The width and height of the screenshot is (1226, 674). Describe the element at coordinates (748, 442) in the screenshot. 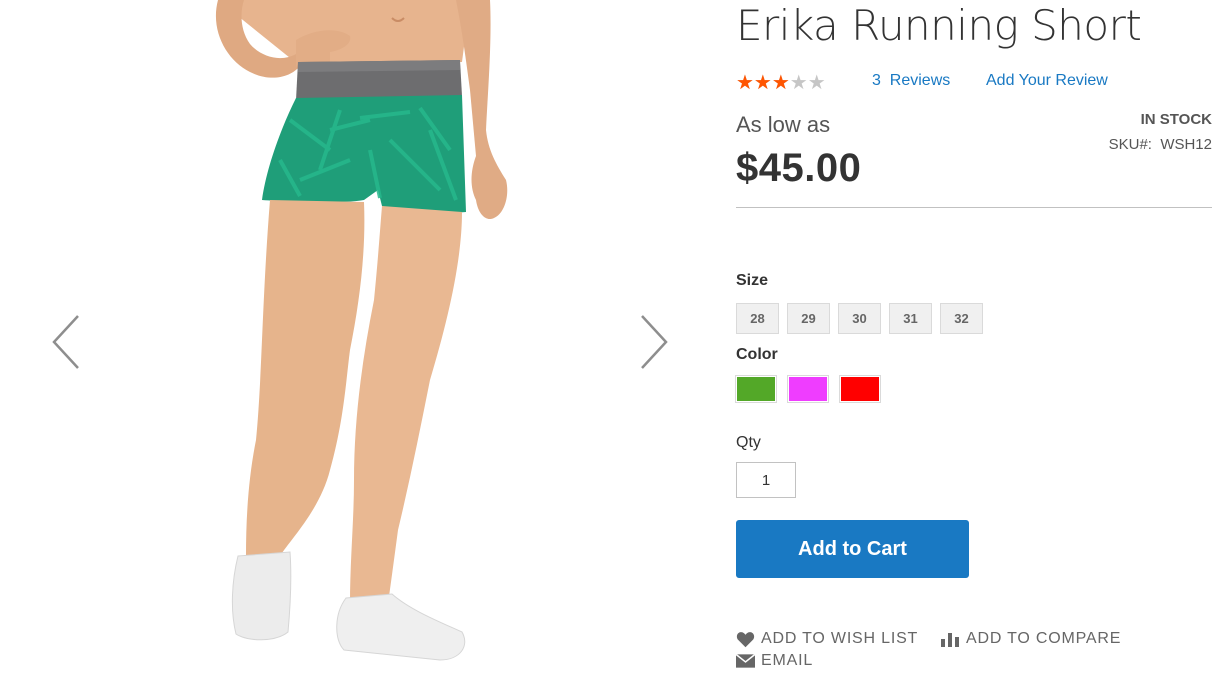

I see `qty-label: Qty` at that location.